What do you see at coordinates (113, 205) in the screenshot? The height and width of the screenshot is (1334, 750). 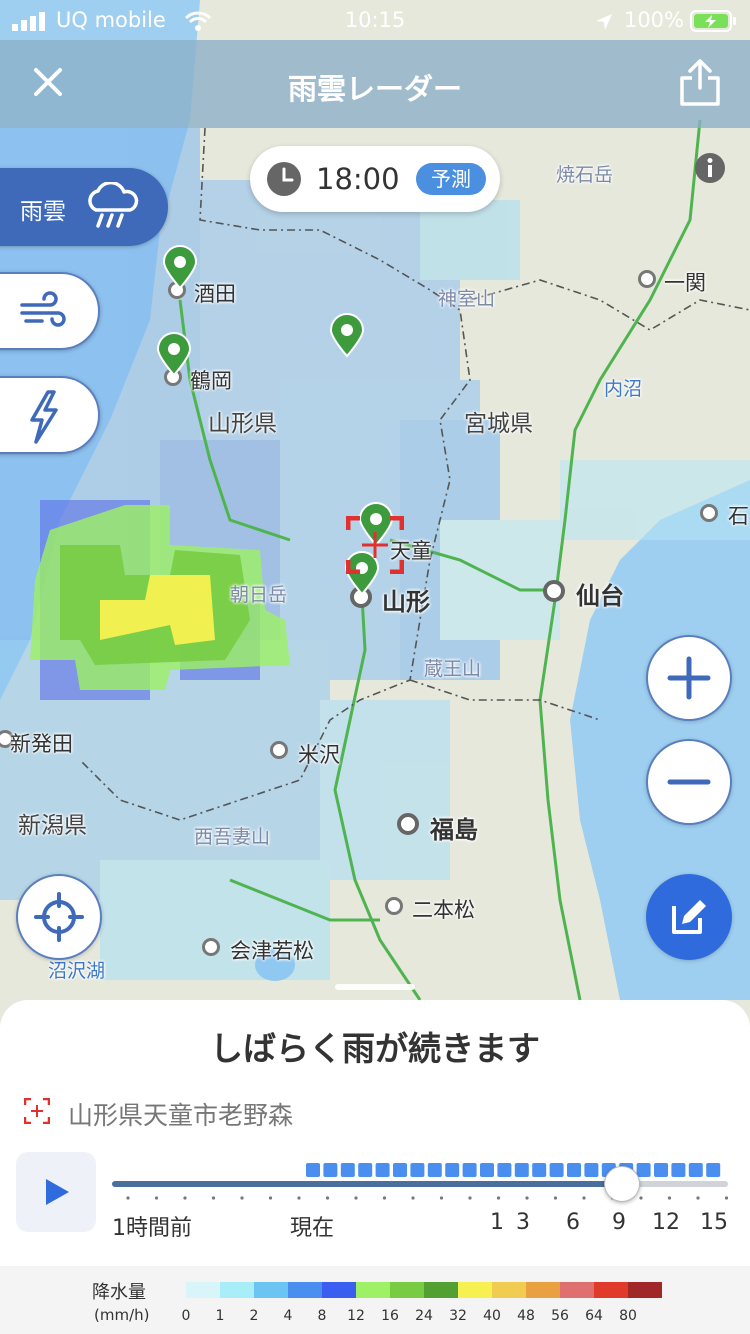 I see `rain-cloud-icon` at bounding box center [113, 205].